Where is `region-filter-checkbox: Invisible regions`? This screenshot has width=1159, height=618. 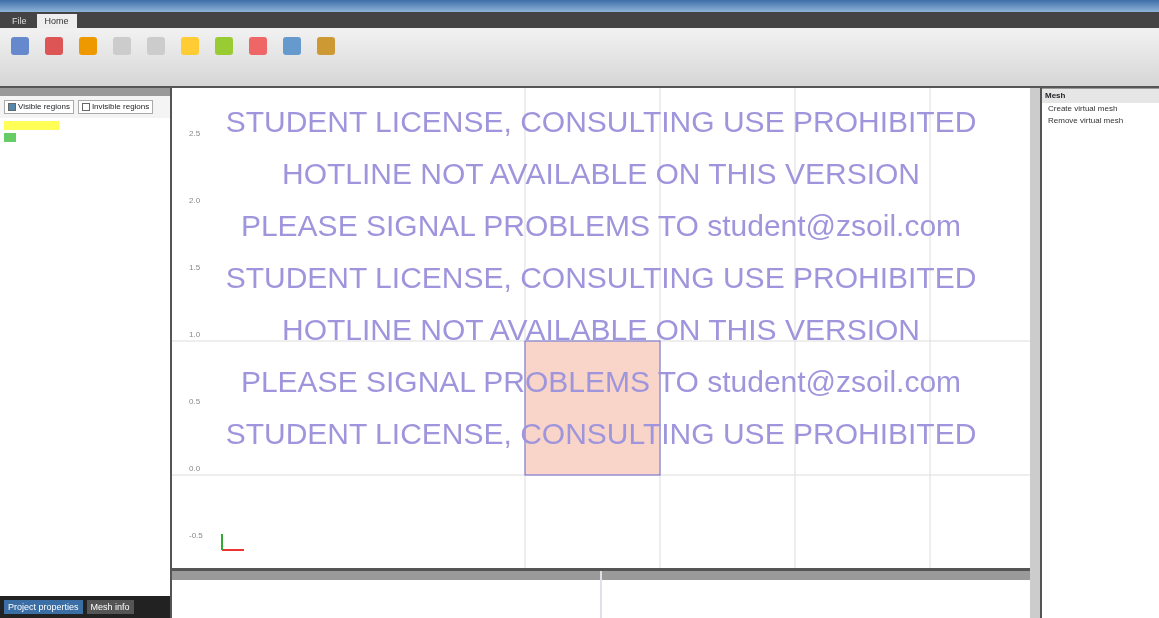
region-filter-checkbox: Invisible regions is located at coordinates (115, 107).